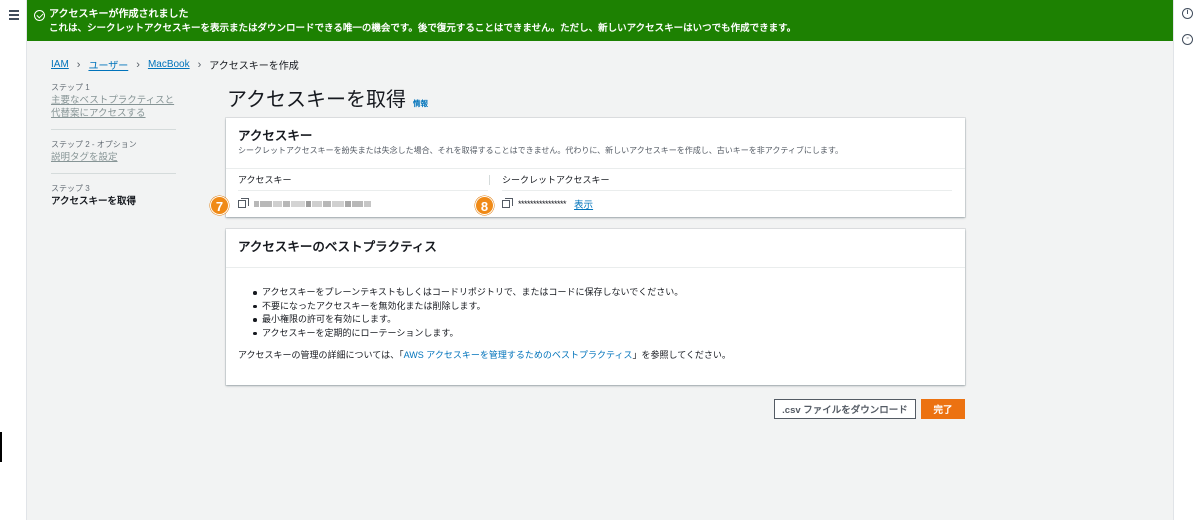 This screenshot has height=520, width=1200. I want to click on step-number: ステップ 3, so click(70, 188).